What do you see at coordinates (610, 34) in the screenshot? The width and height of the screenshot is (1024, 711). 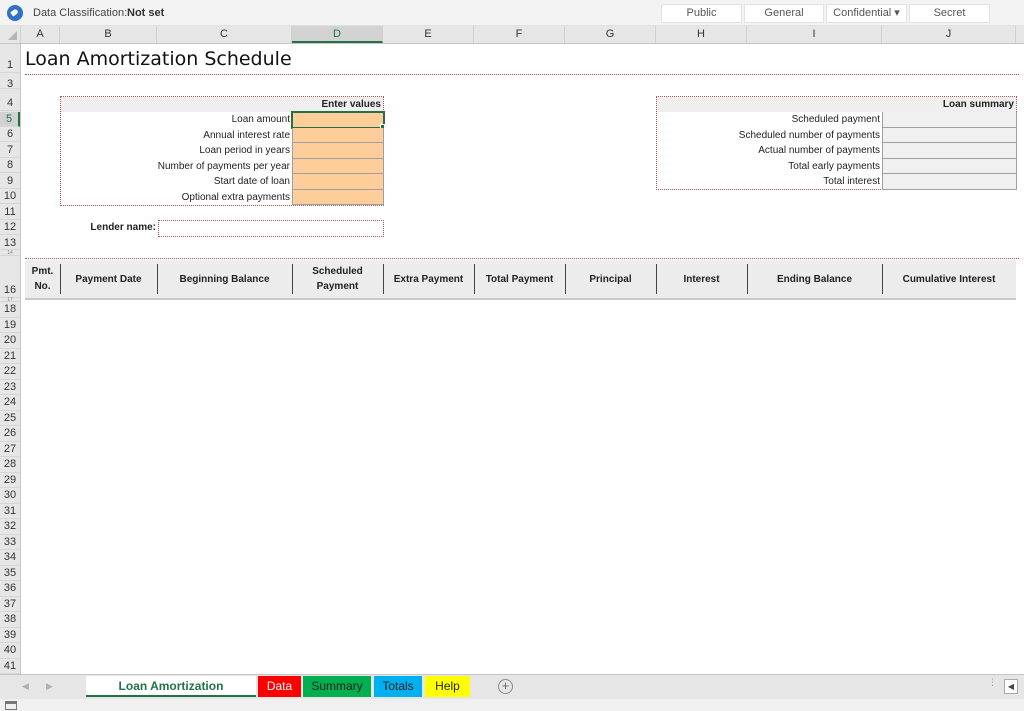 I see `column-header-g: G` at bounding box center [610, 34].